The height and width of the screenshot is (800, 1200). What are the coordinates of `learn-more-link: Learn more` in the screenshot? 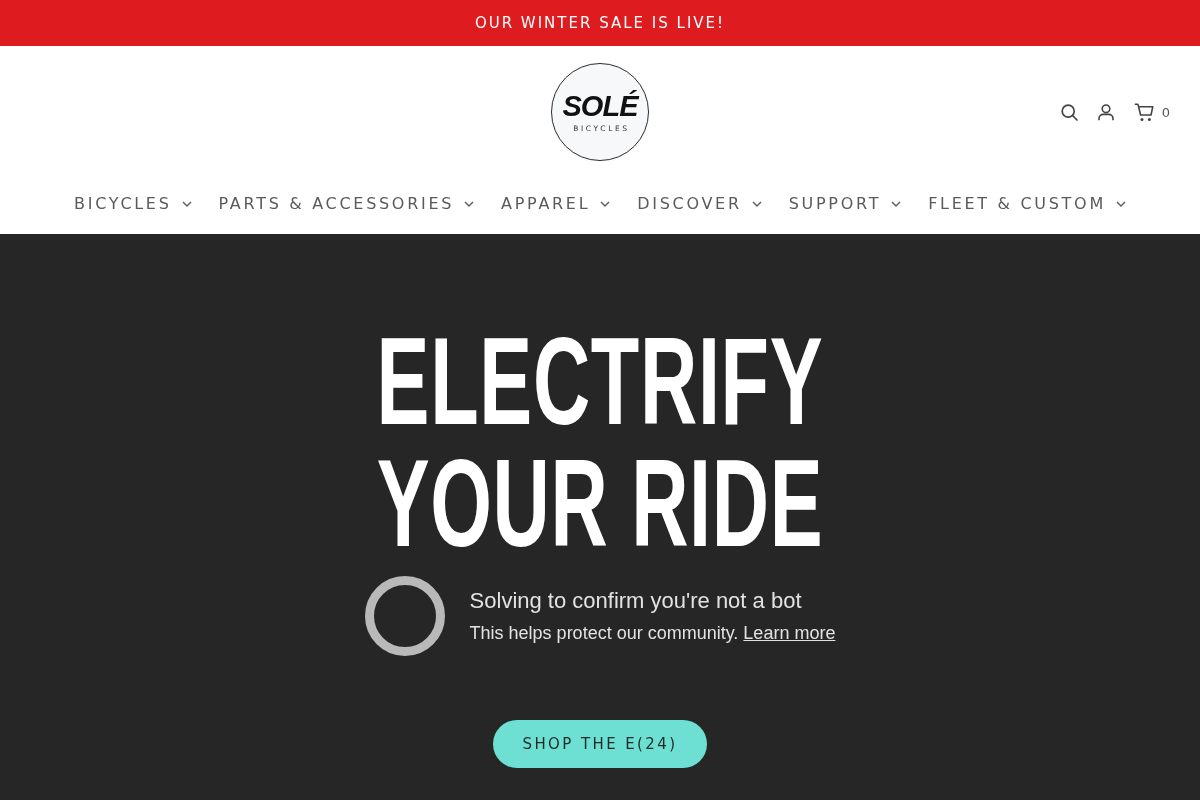 It's located at (789, 633).